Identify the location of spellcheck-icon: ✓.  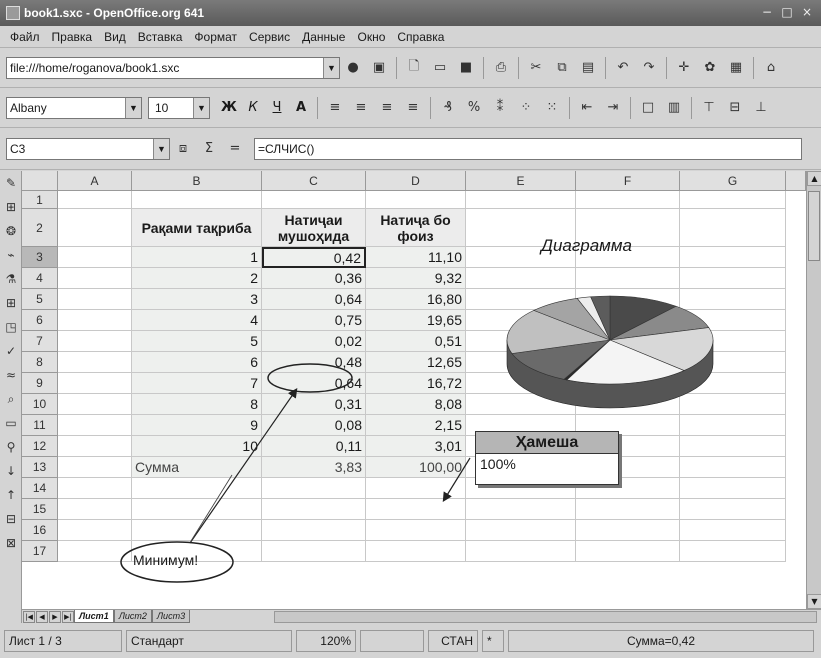
(11, 351).